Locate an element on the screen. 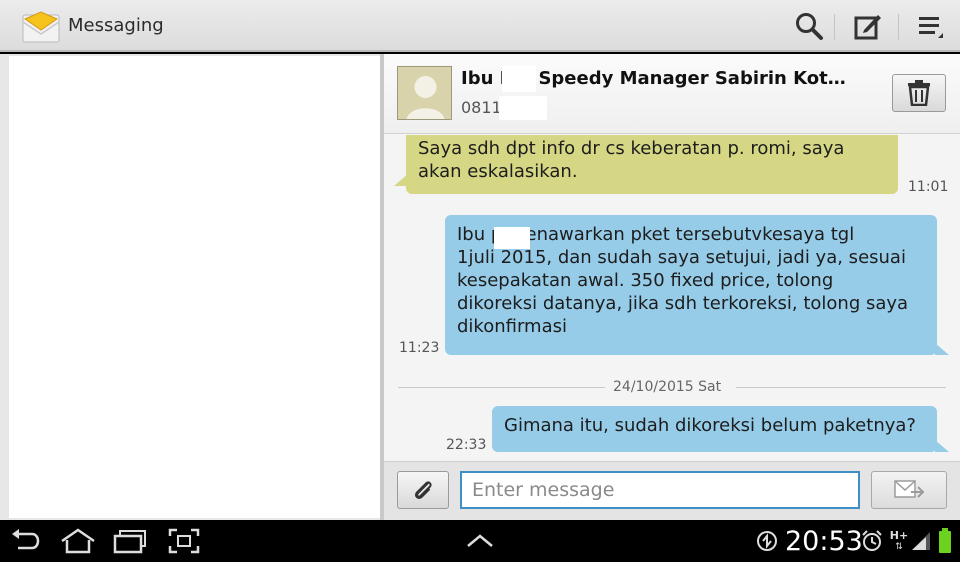  battery-icon is located at coordinates (945, 541).